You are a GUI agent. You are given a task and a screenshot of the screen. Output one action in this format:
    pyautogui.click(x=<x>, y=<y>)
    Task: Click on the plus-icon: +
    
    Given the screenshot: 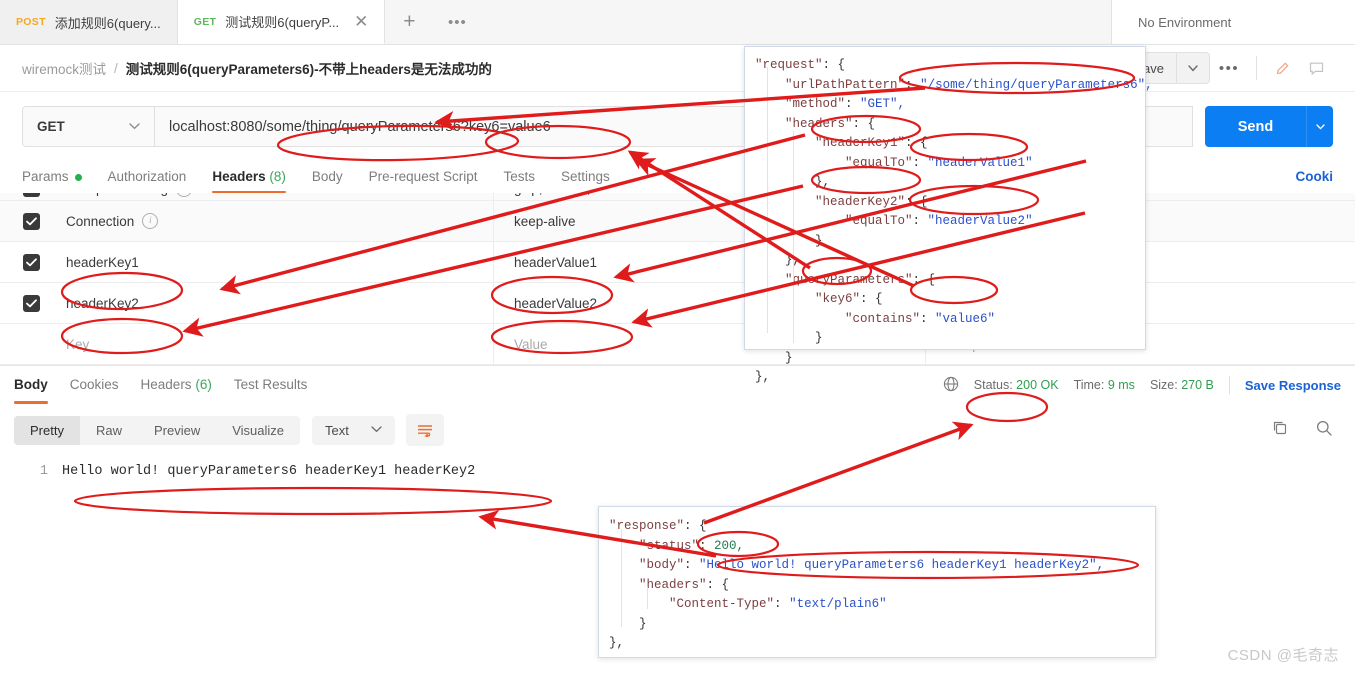 What is the action you would take?
    pyautogui.click(x=409, y=22)
    